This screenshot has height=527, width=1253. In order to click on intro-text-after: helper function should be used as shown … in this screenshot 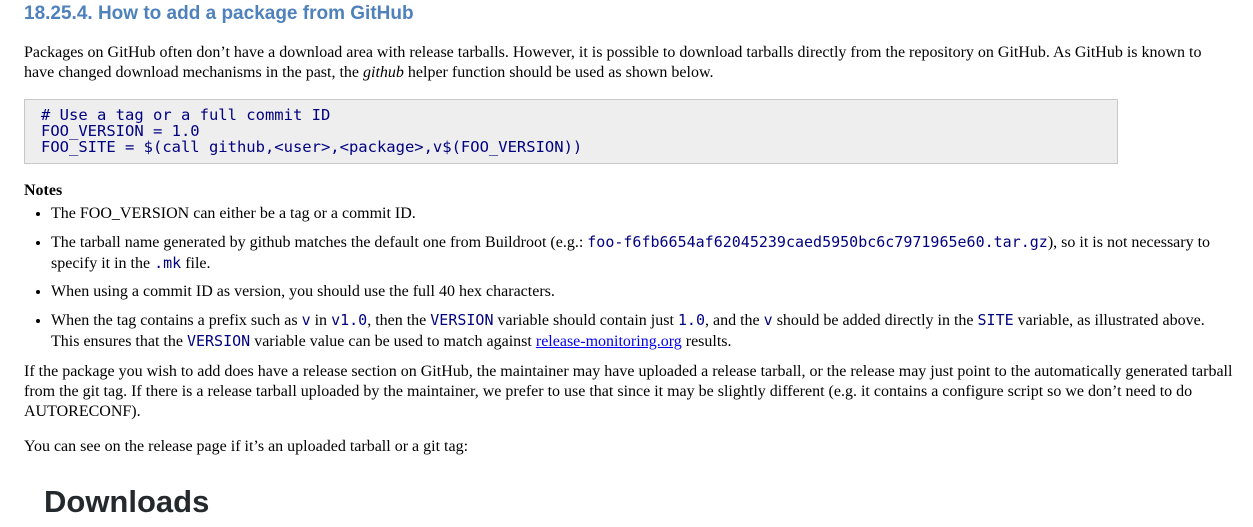, I will do `click(558, 72)`.